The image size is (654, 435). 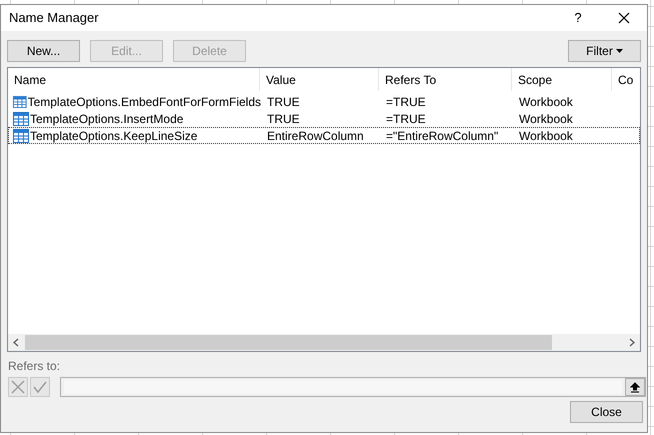 What do you see at coordinates (626, 79) in the screenshot?
I see `column-header: Co` at bounding box center [626, 79].